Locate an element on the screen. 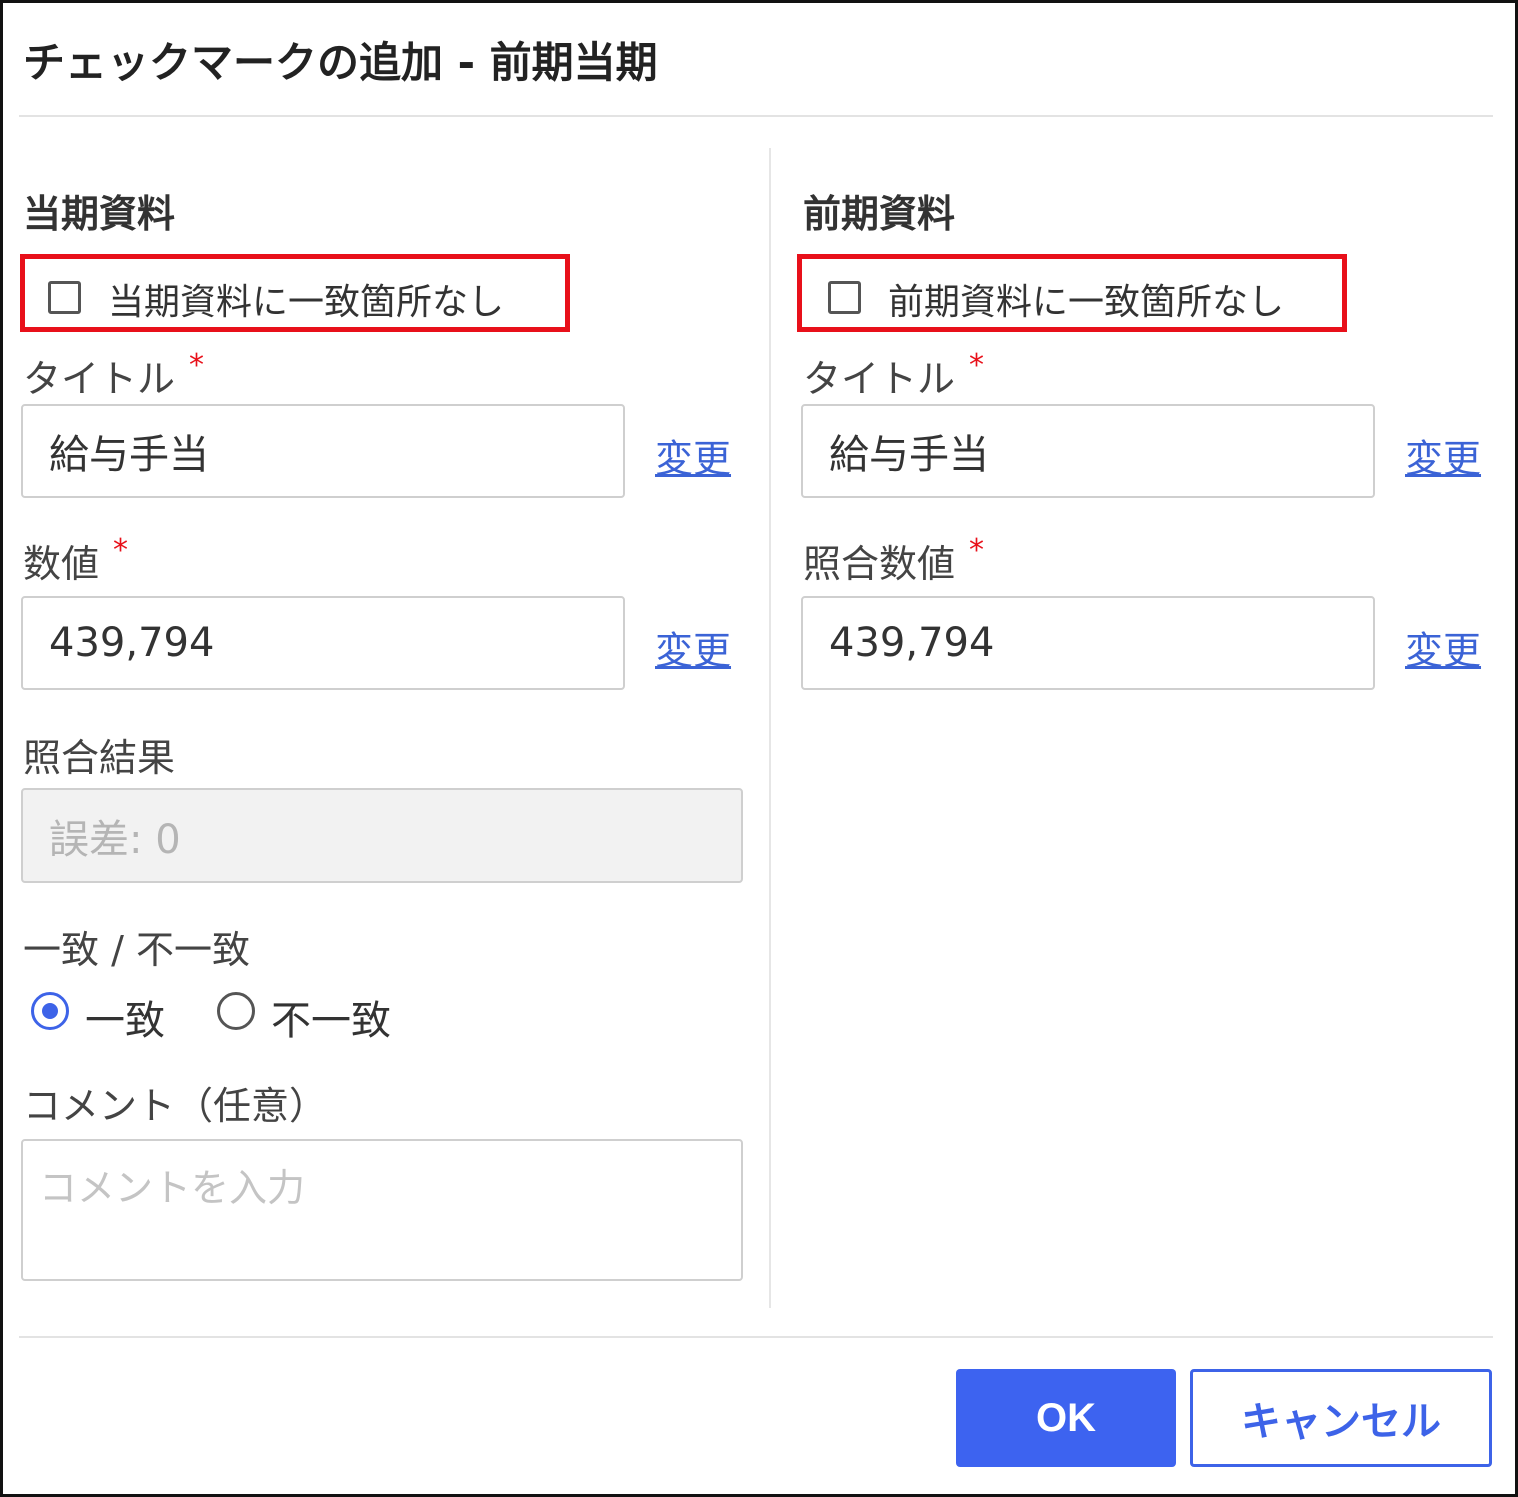 The width and height of the screenshot is (1518, 1497). ok-button: OK is located at coordinates (1066, 1418).